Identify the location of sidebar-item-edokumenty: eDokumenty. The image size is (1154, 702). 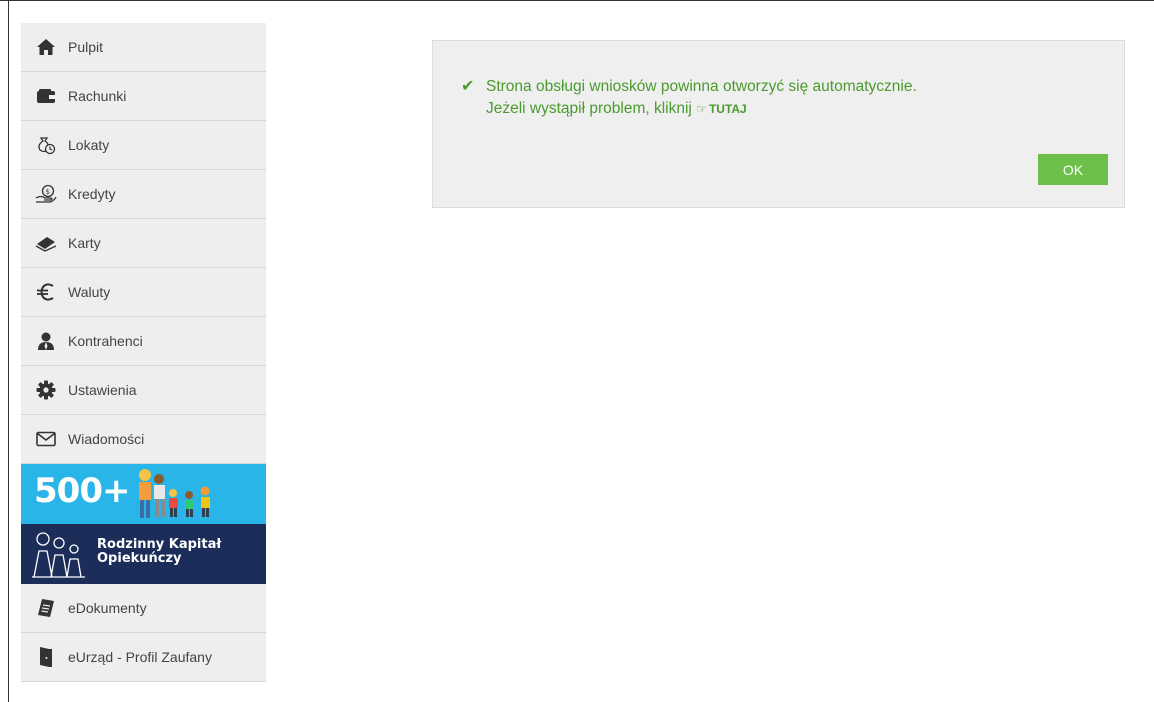
(143, 608).